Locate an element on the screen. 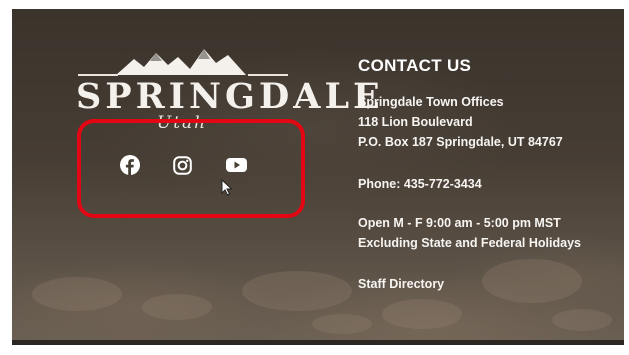 The height and width of the screenshot is (355, 629). phone-number: Phone: 435-772-3434 is located at coordinates (469, 184).